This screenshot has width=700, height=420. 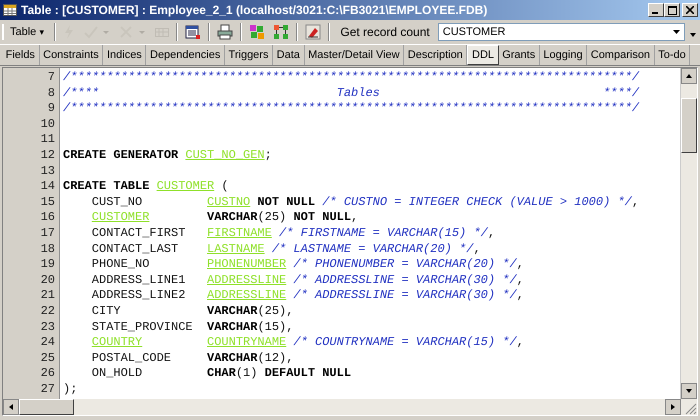 What do you see at coordinates (135, 249) in the screenshot?
I see `column-name: CONTACT_LAST` at bounding box center [135, 249].